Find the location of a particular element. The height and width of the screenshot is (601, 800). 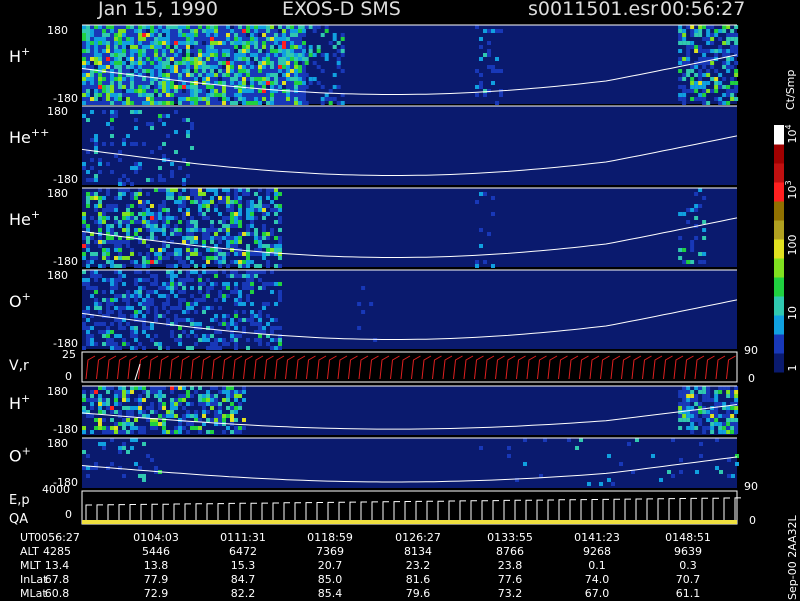

credit-label: Sep-00 2AA32L is located at coordinates (792, 557).